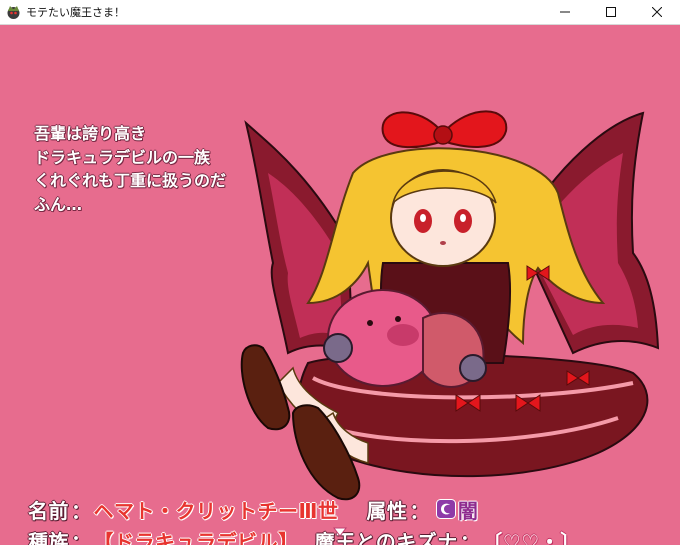  I want to click on race-label: 種族, so click(48, 537).